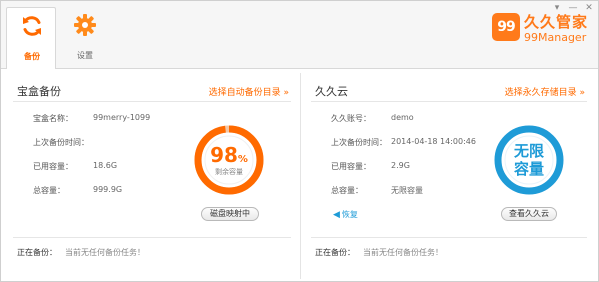 The width and height of the screenshot is (599, 282). I want to click on choose-permanent-storage-dir-link: 选择永久存储目录 », so click(545, 91).